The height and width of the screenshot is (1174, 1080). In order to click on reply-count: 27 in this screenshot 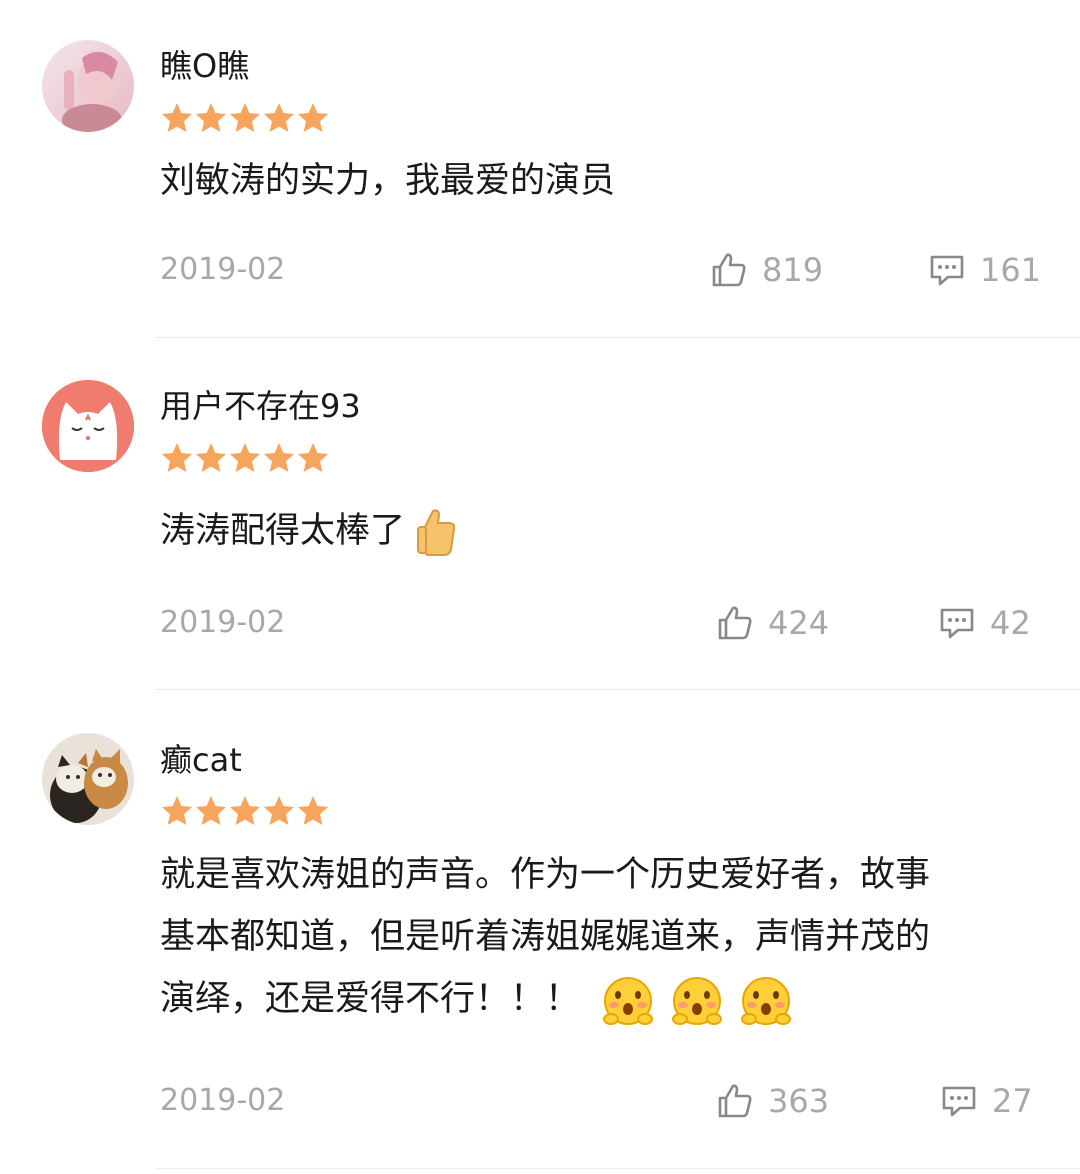, I will do `click(1012, 1101)`.